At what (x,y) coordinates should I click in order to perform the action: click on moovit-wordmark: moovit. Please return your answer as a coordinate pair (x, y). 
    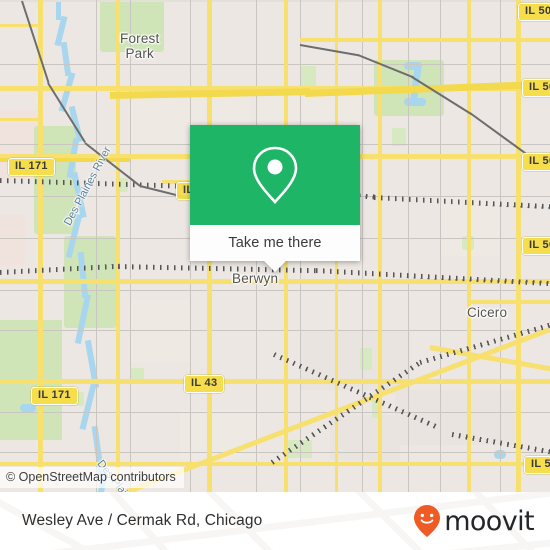
    Looking at the image, I should click on (489, 521).